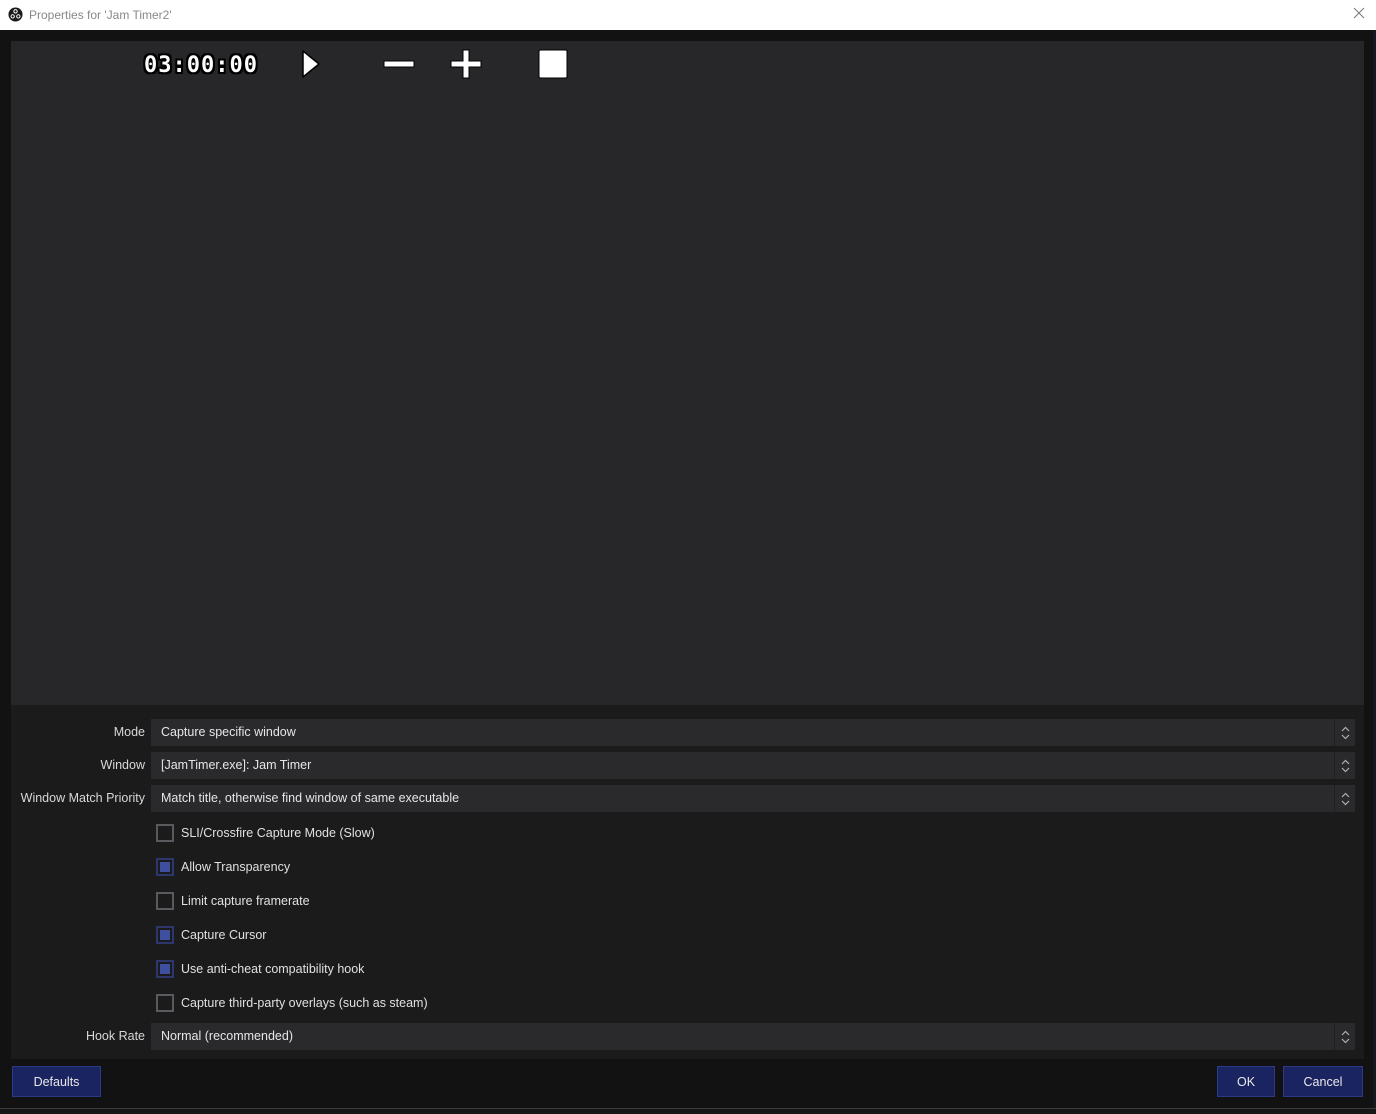  I want to click on checkbox-label: Capture Cursor, so click(224, 935).